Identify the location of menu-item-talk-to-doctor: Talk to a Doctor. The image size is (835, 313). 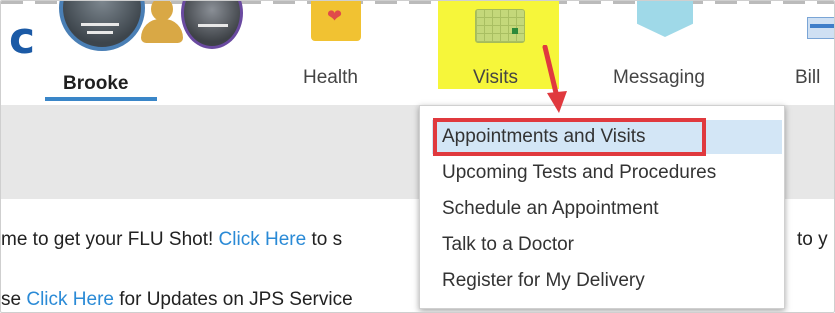
(602, 245).